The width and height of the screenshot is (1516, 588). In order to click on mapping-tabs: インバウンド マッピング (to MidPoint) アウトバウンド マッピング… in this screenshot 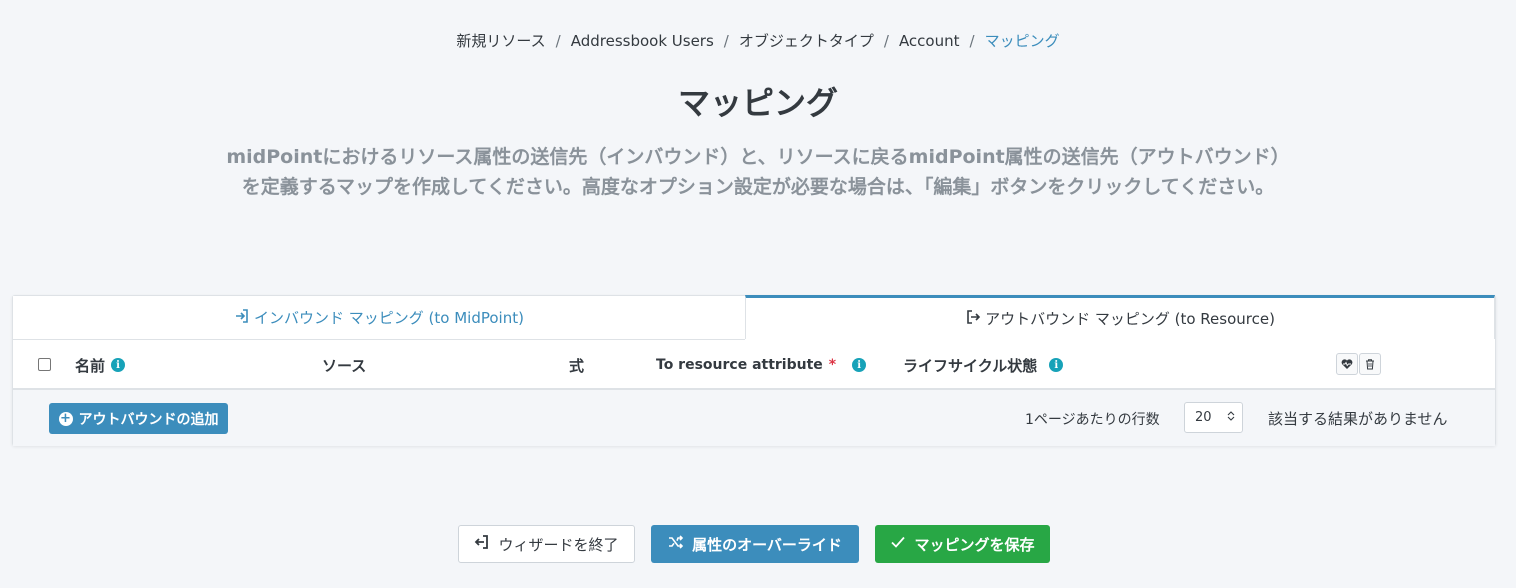, I will do `click(754, 317)`.